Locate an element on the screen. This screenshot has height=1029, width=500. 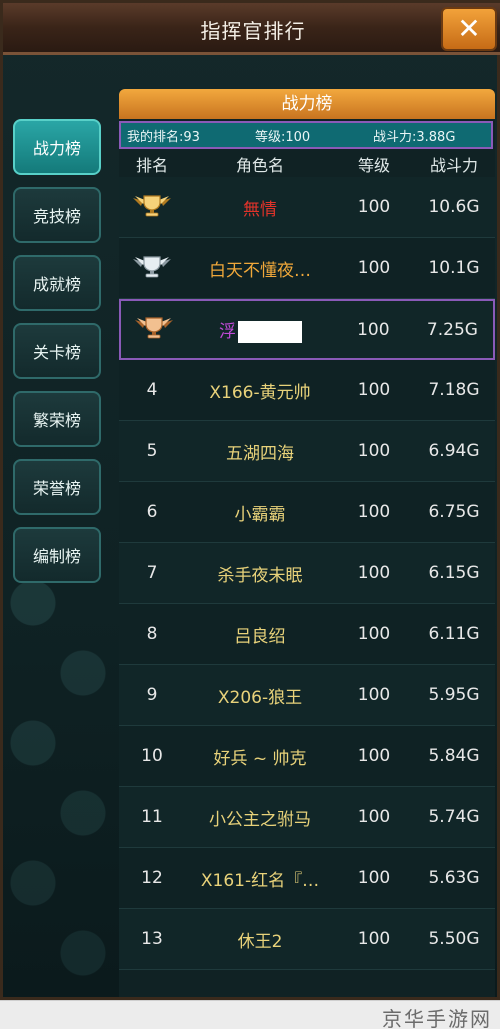
table-row: 13 休王2 100 5.50G is located at coordinates (307, 939).